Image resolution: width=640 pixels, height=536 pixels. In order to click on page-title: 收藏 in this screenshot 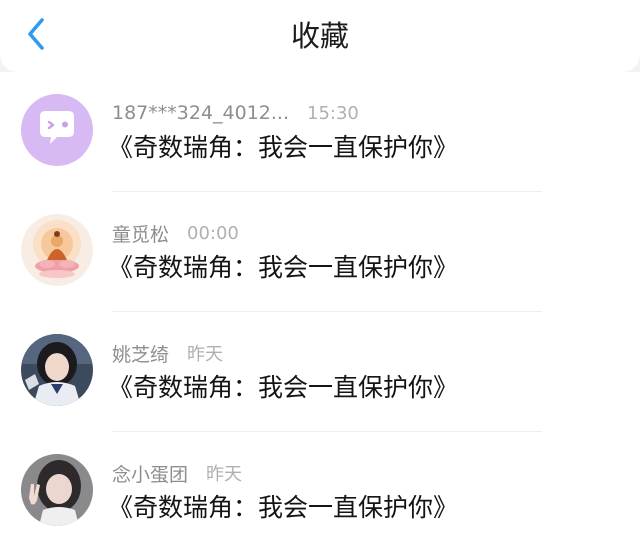, I will do `click(319, 36)`.